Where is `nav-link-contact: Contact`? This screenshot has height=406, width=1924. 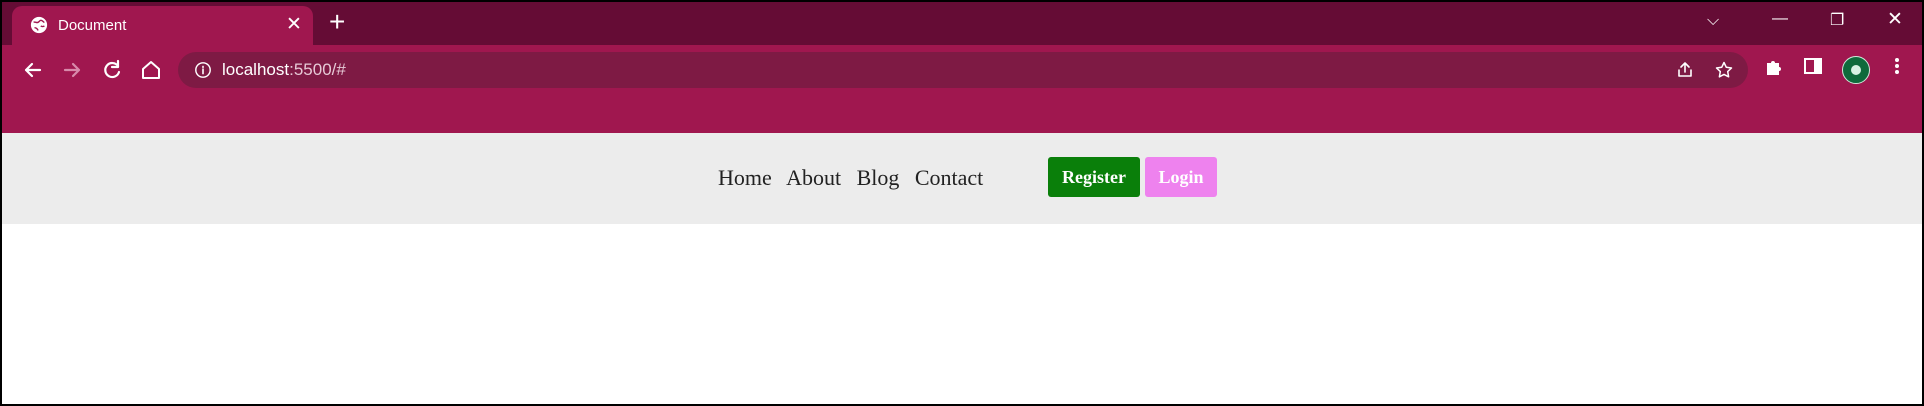
nav-link-contact: Contact is located at coordinates (949, 177).